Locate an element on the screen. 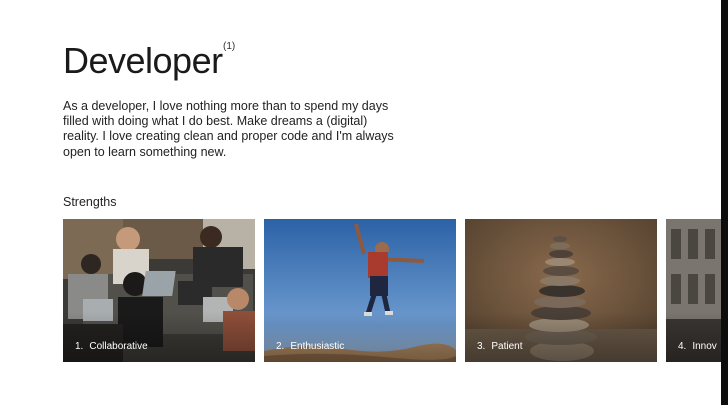 The width and height of the screenshot is (728, 405). strength-number: 2. is located at coordinates (280, 346).